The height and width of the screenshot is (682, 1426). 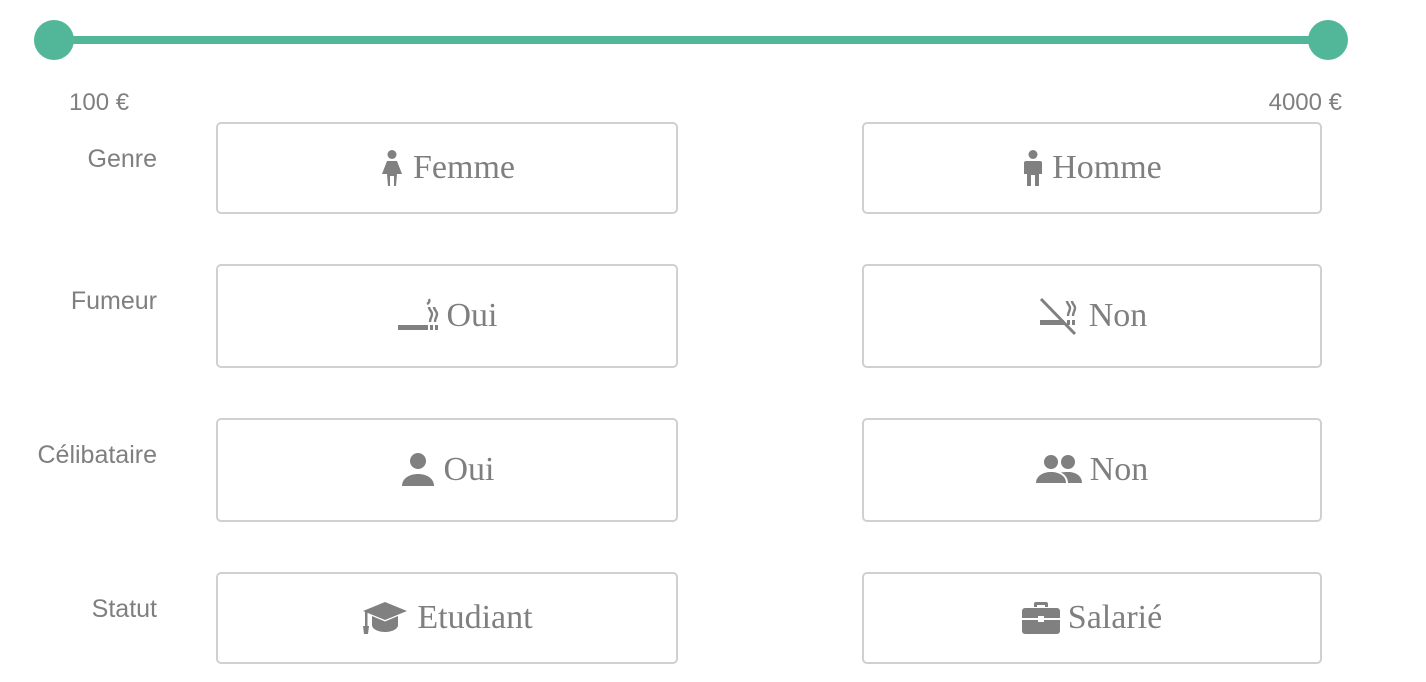 I want to click on celibataire-label: Célibataire, so click(x=97, y=455).